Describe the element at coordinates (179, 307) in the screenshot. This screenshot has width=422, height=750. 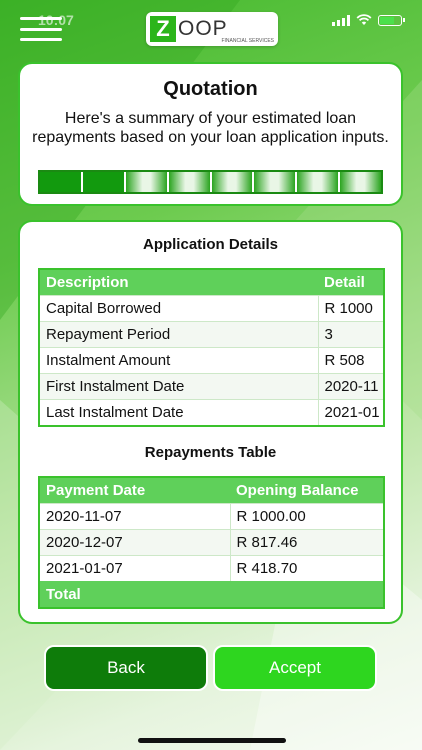
I see `table-cell: Capital Borrowed` at that location.